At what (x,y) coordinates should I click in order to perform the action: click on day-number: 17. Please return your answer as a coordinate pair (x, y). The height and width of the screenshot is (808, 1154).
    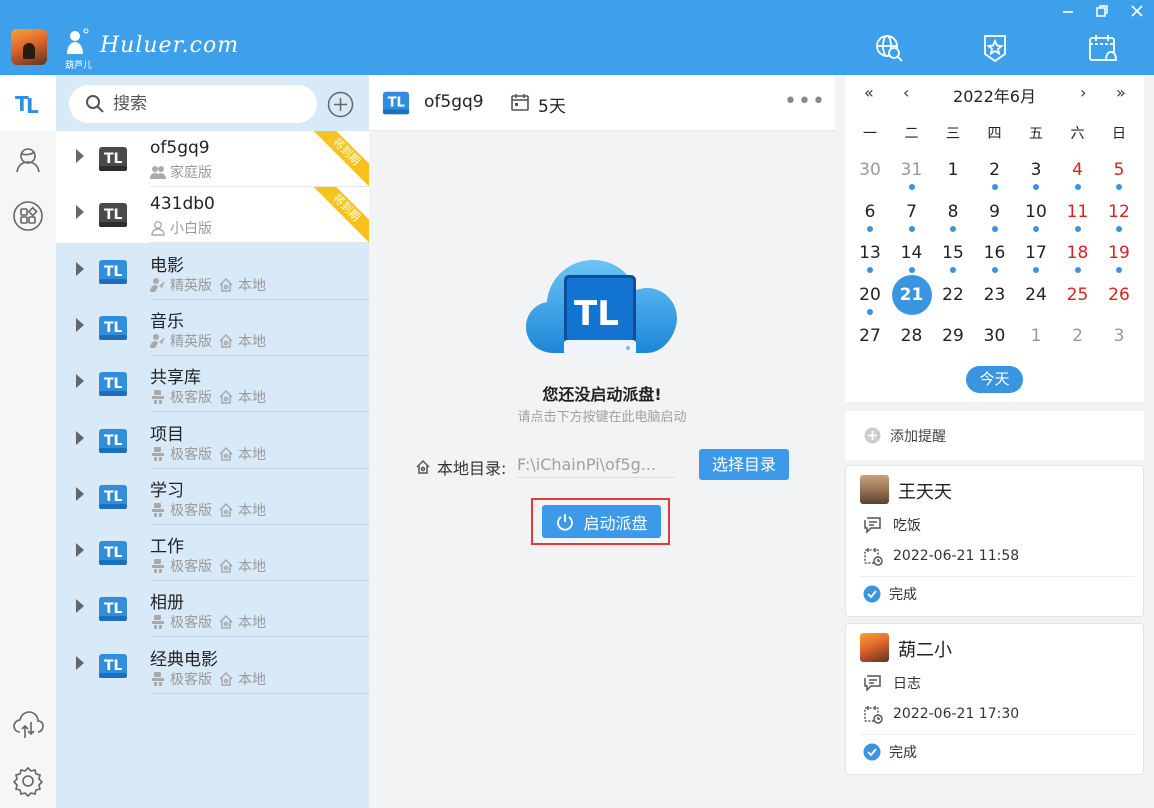
    Looking at the image, I should click on (1036, 253).